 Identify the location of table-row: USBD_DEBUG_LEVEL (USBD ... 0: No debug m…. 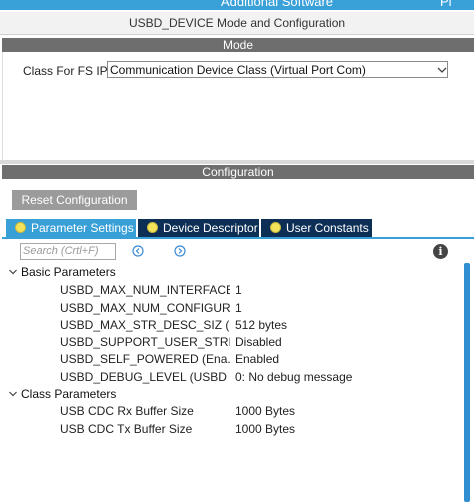
(230, 378).